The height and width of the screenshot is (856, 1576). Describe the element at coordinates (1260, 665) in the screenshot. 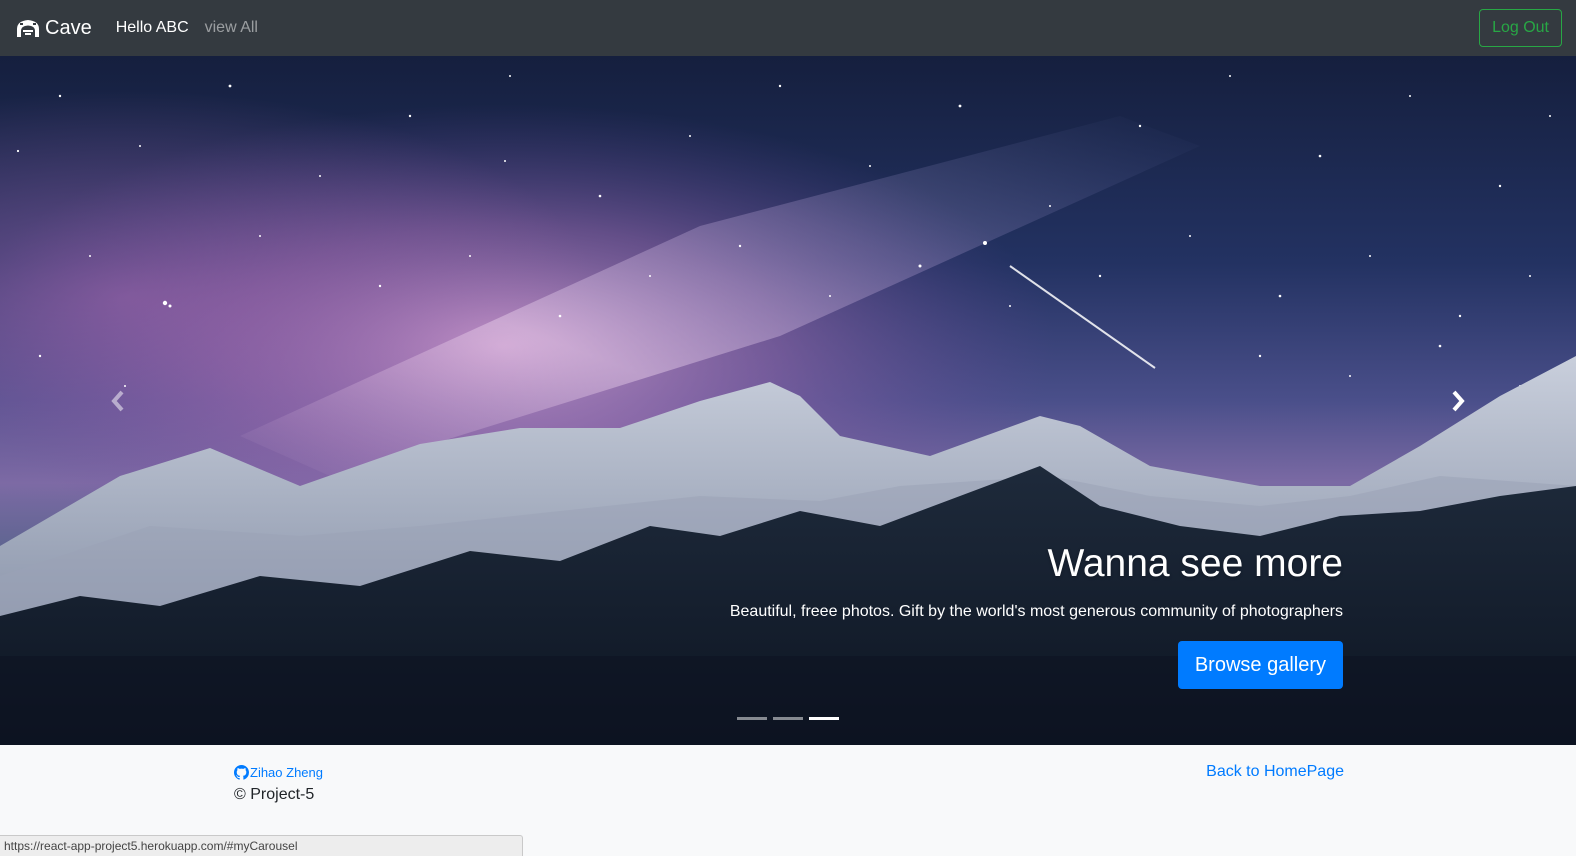

I see `browse-gallery-button: Browse gallery` at that location.